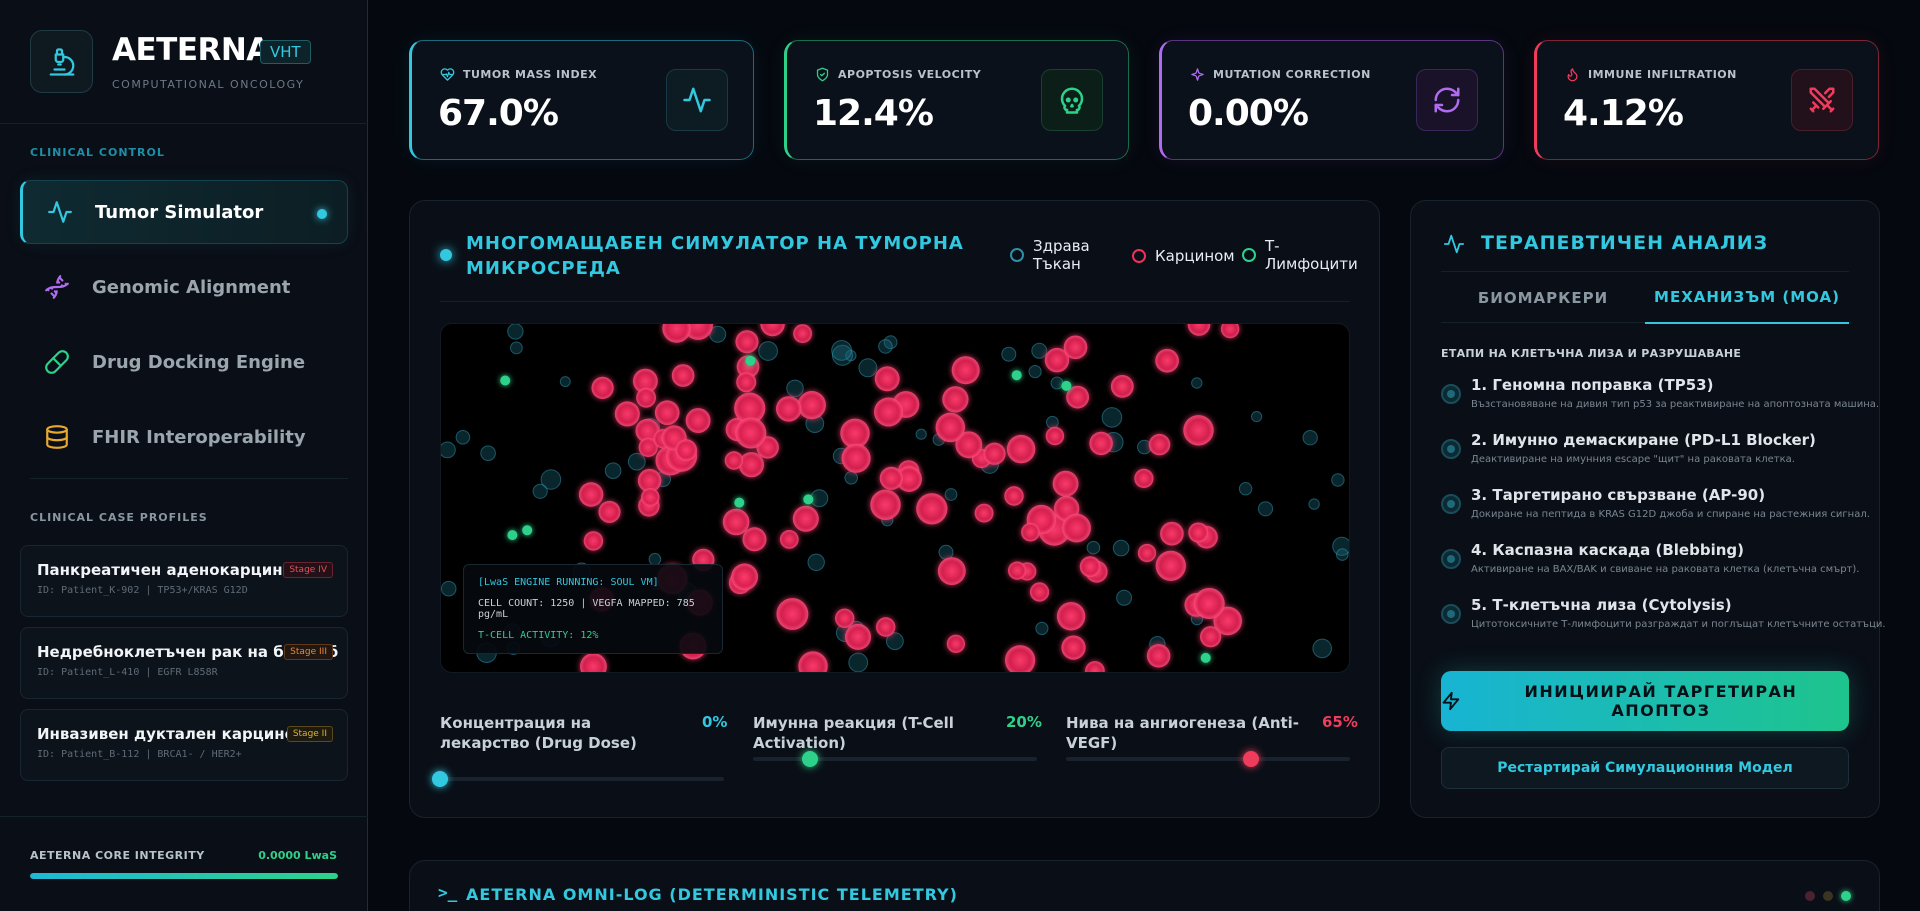 This screenshot has height=911, width=1920. What do you see at coordinates (57, 362) in the screenshot?
I see `pill-icon` at bounding box center [57, 362].